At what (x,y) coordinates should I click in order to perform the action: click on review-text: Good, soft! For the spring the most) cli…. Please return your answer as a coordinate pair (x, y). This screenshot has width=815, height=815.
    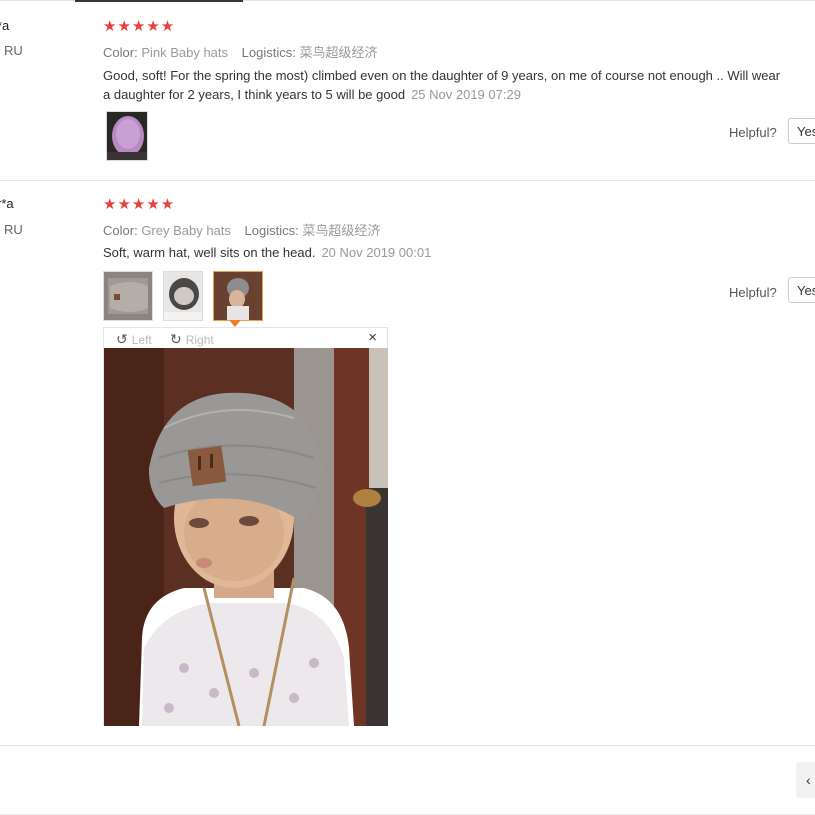
    Looking at the image, I should click on (459, 85).